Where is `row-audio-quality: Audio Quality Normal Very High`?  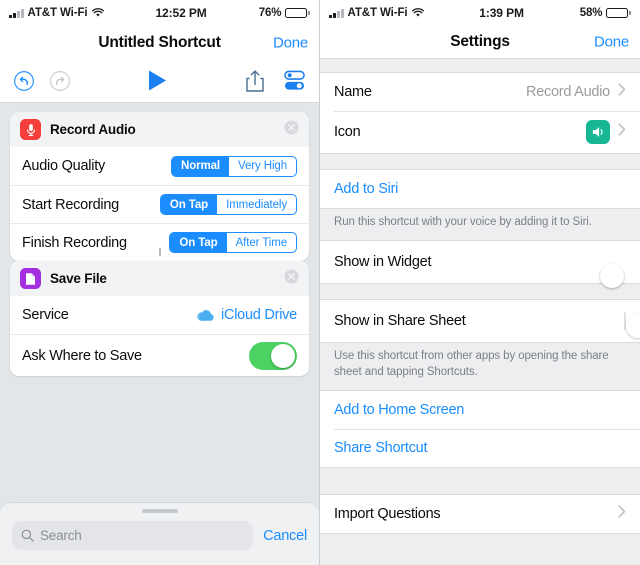
row-audio-quality: Audio Quality Normal Very High is located at coordinates (159, 166).